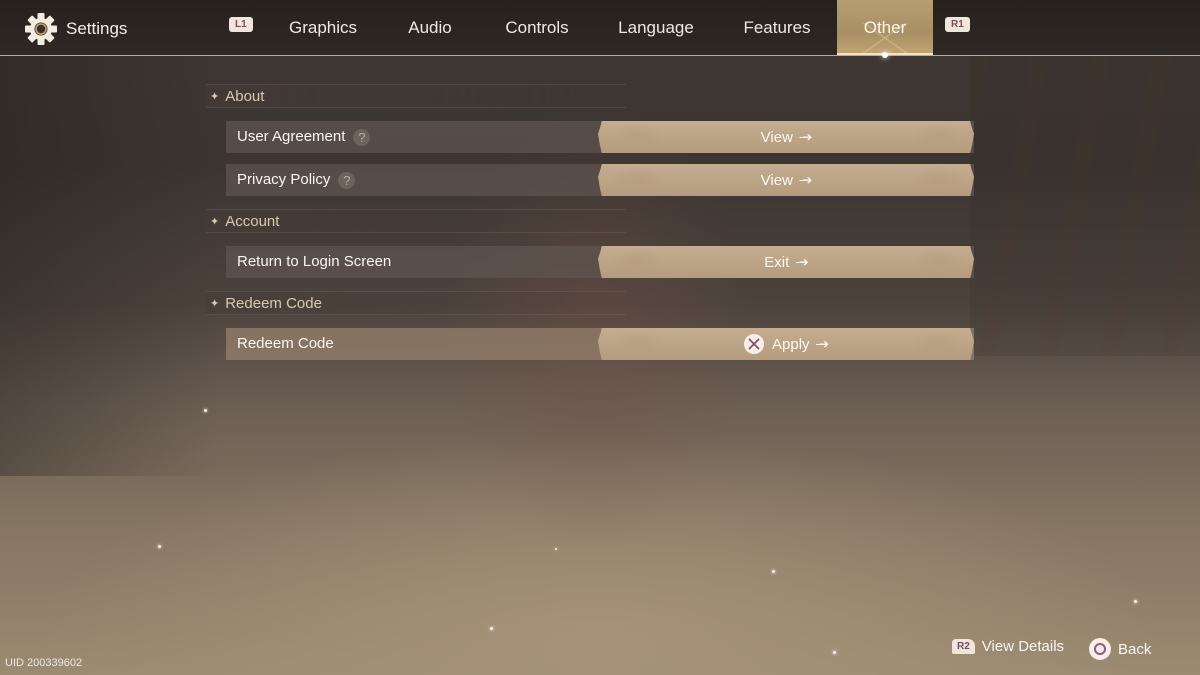 This screenshot has height=675, width=1200. Describe the element at coordinates (241, 24) in the screenshot. I see `l1-button-hint: L1` at that location.